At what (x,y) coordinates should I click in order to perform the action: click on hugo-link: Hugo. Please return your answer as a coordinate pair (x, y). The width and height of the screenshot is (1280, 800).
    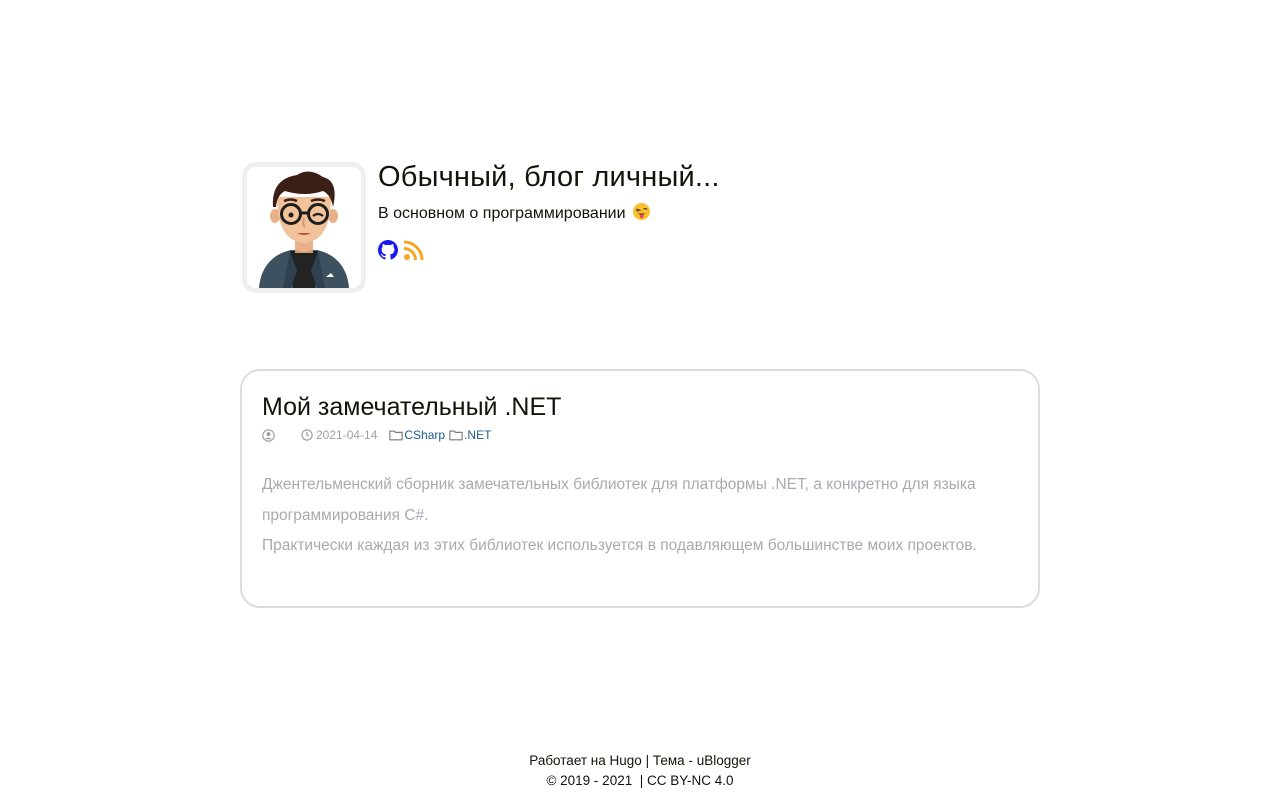
    Looking at the image, I should click on (626, 760).